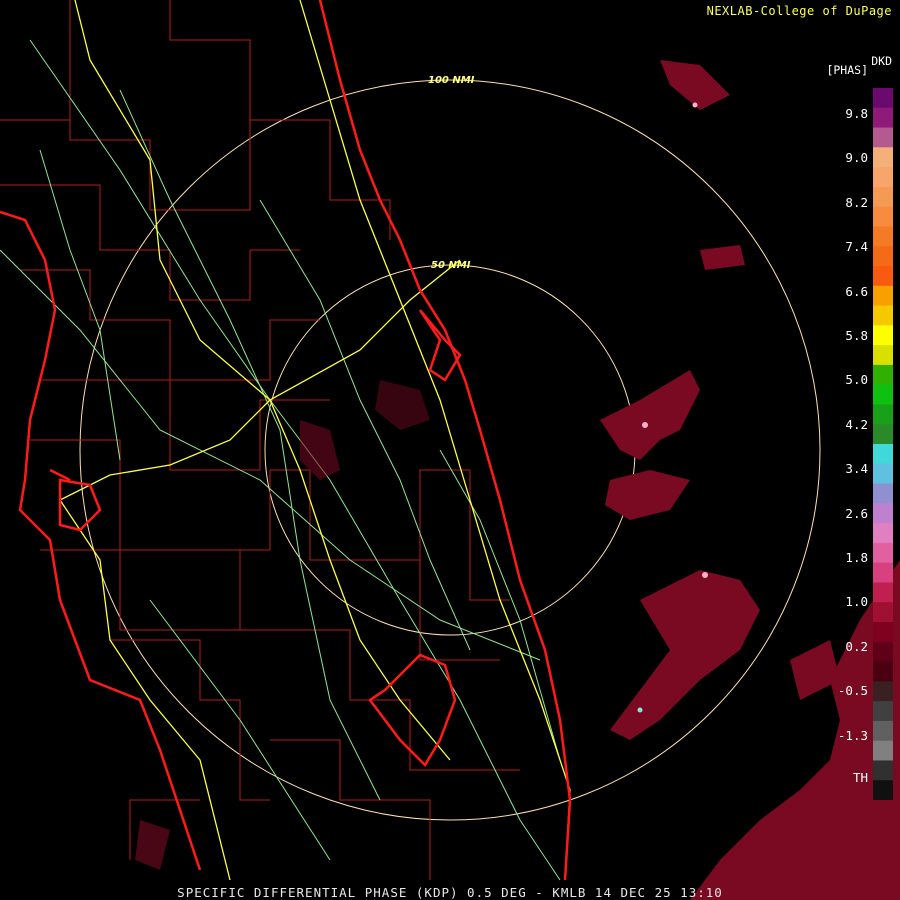 This screenshot has width=900, height=900. What do you see at coordinates (650, 415) in the screenshot?
I see `echo-band-east` at bounding box center [650, 415].